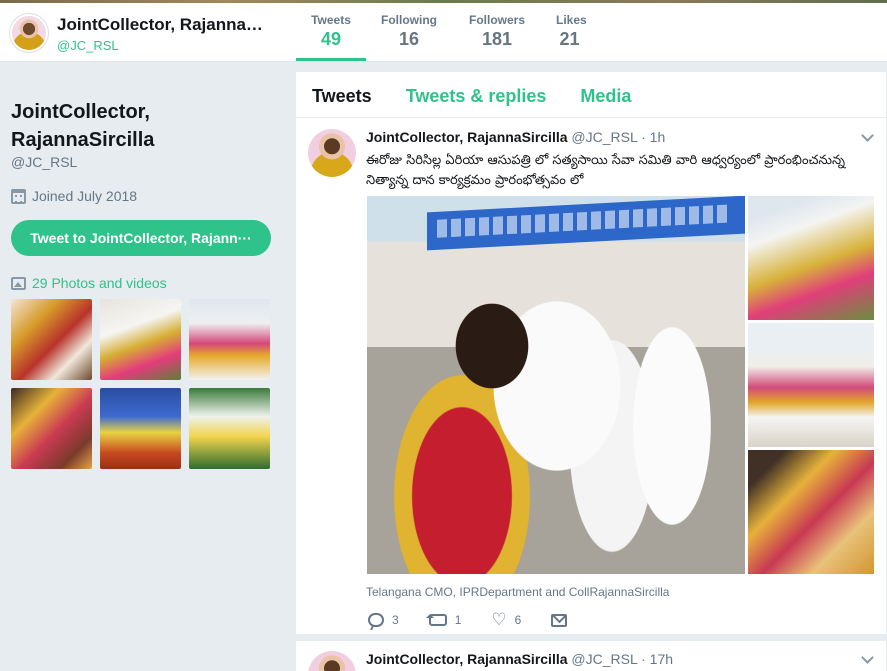 This screenshot has width=887, height=671. Describe the element at coordinates (18, 196) in the screenshot. I see `calendar-icon` at that location.